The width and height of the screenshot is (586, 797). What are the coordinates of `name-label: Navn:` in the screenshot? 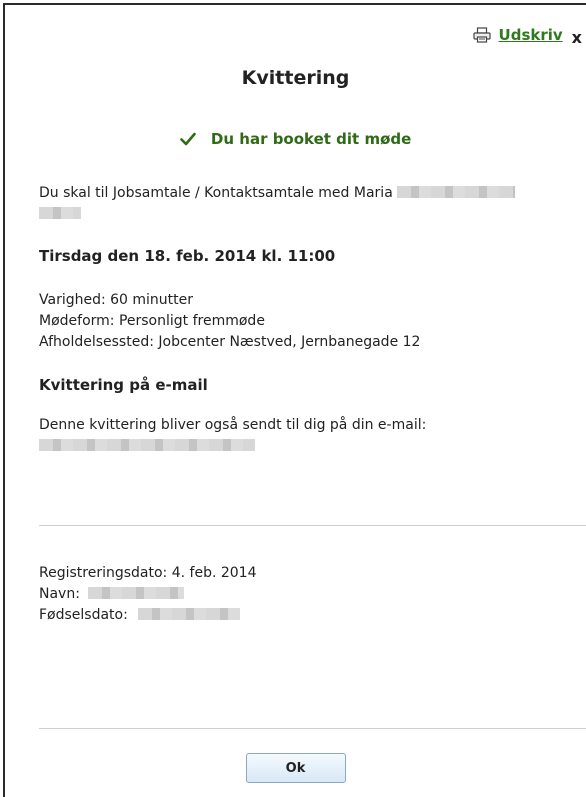 It's located at (59, 594).